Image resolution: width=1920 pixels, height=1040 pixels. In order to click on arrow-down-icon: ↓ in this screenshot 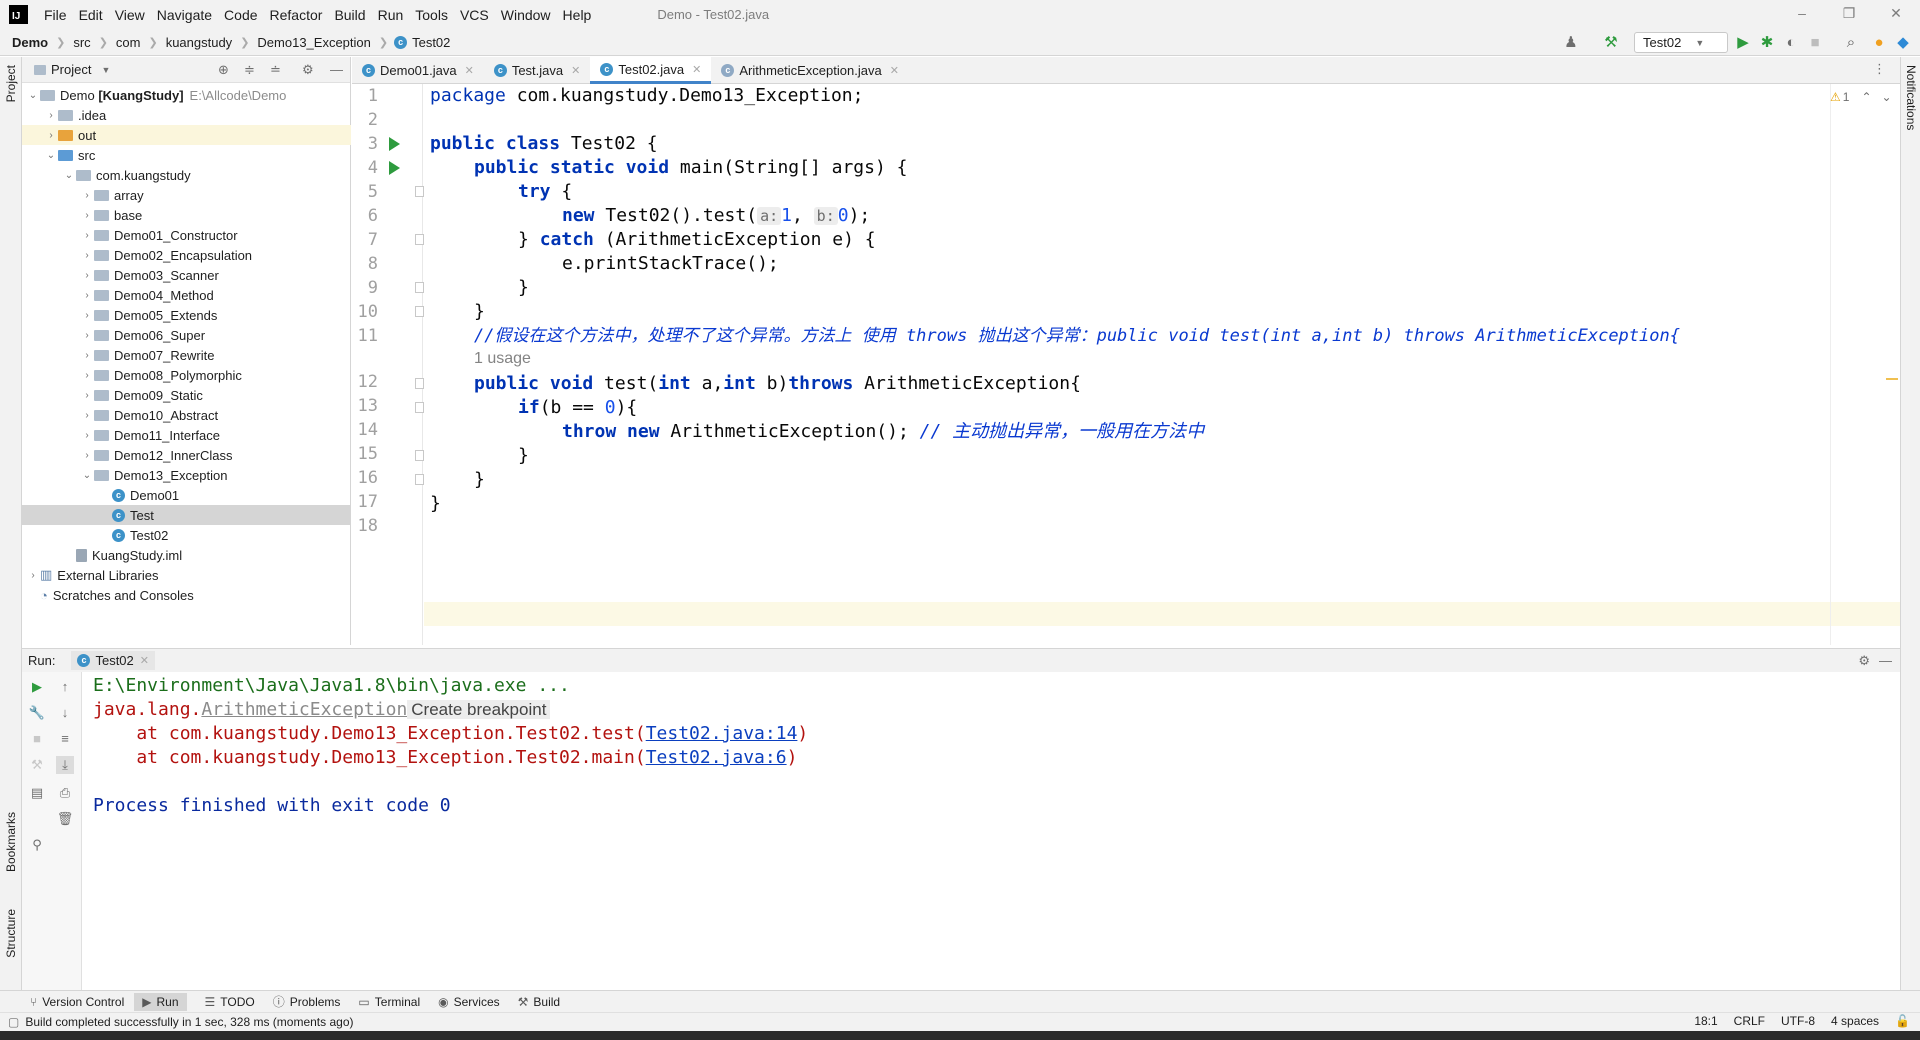, I will do `click(65, 713)`.